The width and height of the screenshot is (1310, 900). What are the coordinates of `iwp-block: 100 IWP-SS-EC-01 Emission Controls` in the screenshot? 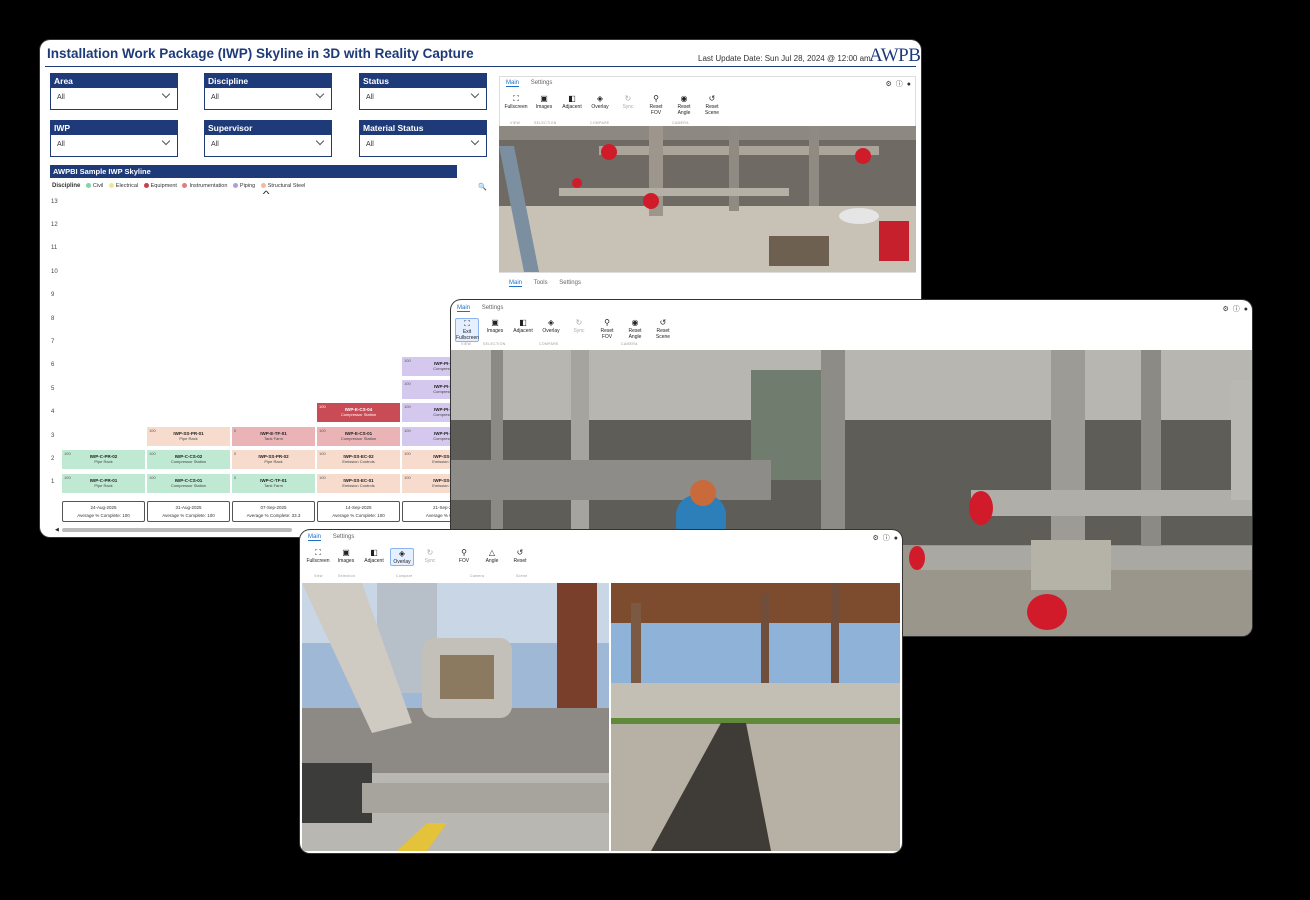 It's located at (358, 483).